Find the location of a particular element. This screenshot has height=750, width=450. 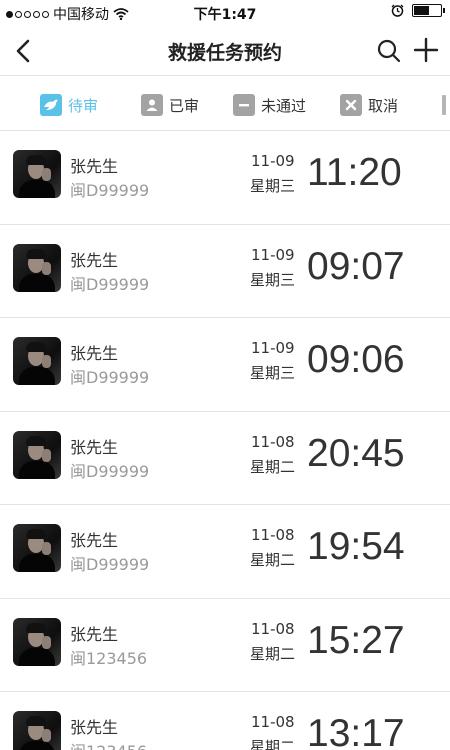

pending-bird-icon is located at coordinates (51, 105).